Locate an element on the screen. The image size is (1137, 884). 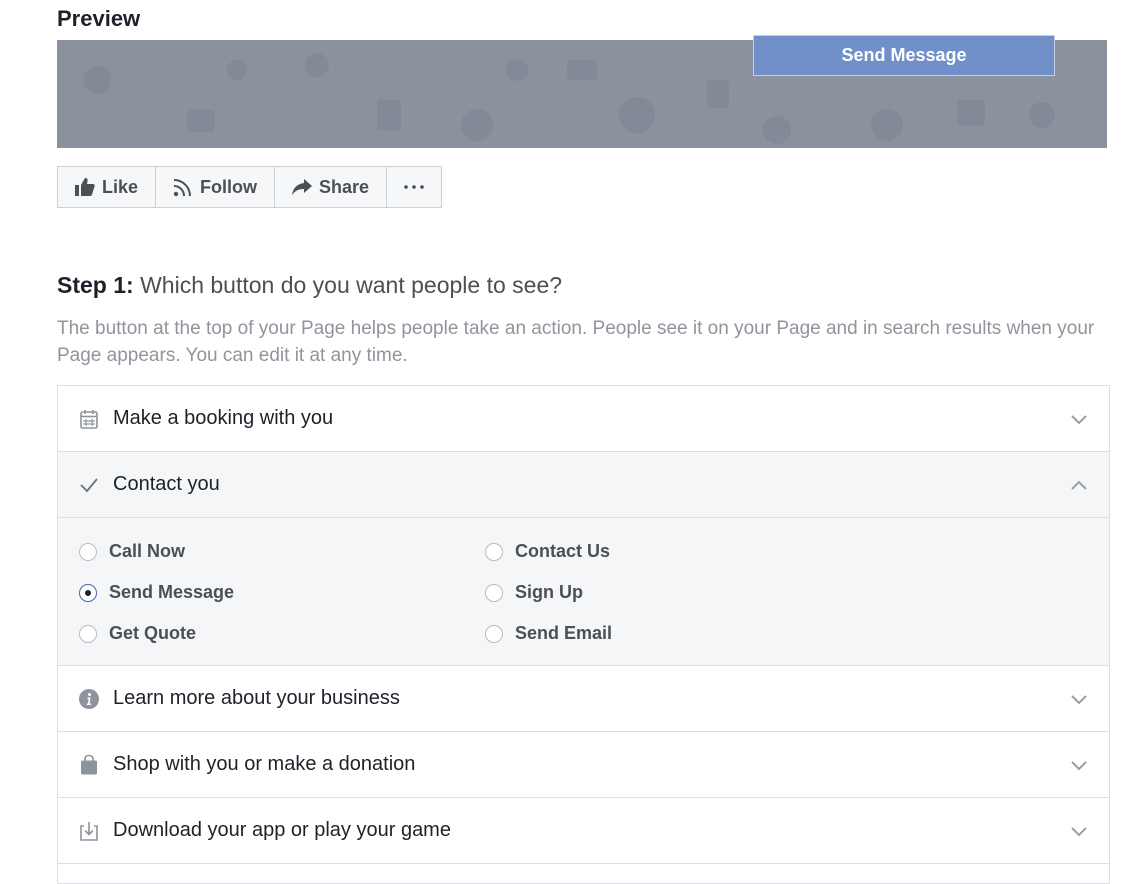
chevron-up-icon is located at coordinates (1079, 485).